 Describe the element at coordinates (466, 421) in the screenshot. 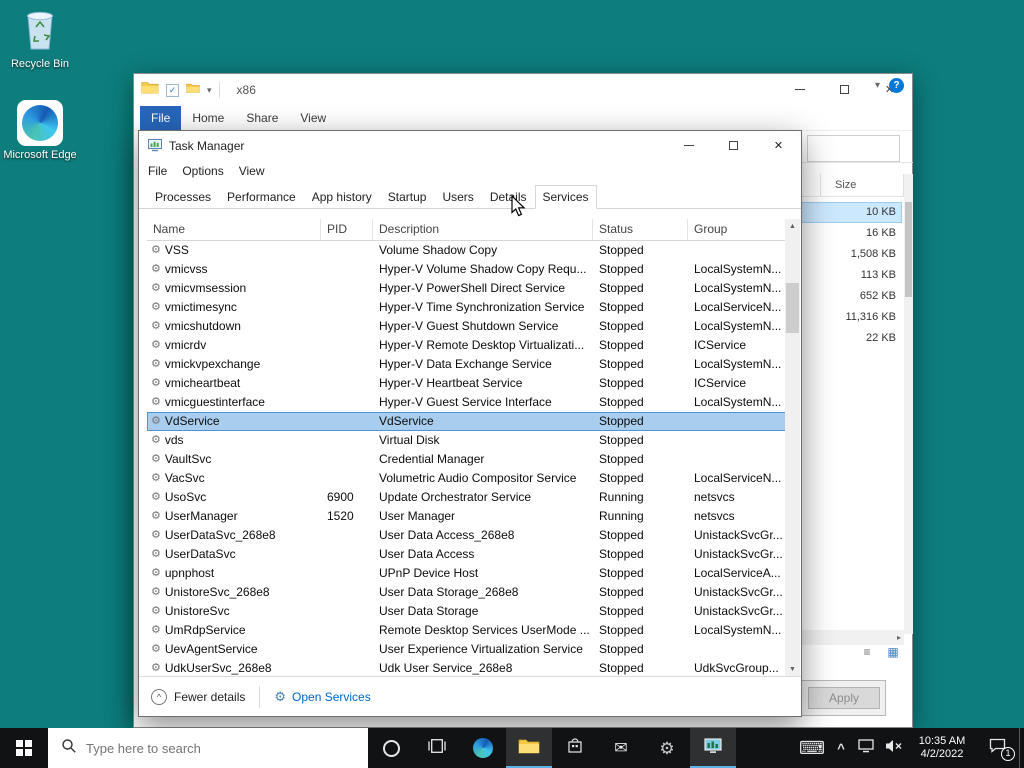

I see `service-row: ⚙ VdService VdService Stopped` at that location.